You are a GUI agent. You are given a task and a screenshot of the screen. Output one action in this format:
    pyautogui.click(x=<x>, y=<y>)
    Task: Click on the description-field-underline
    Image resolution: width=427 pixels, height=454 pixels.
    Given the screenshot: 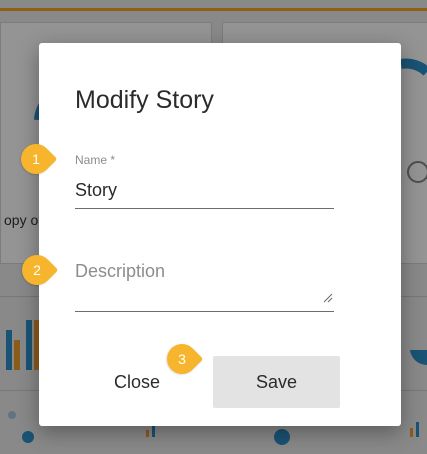 What is the action you would take?
    pyautogui.click(x=204, y=311)
    